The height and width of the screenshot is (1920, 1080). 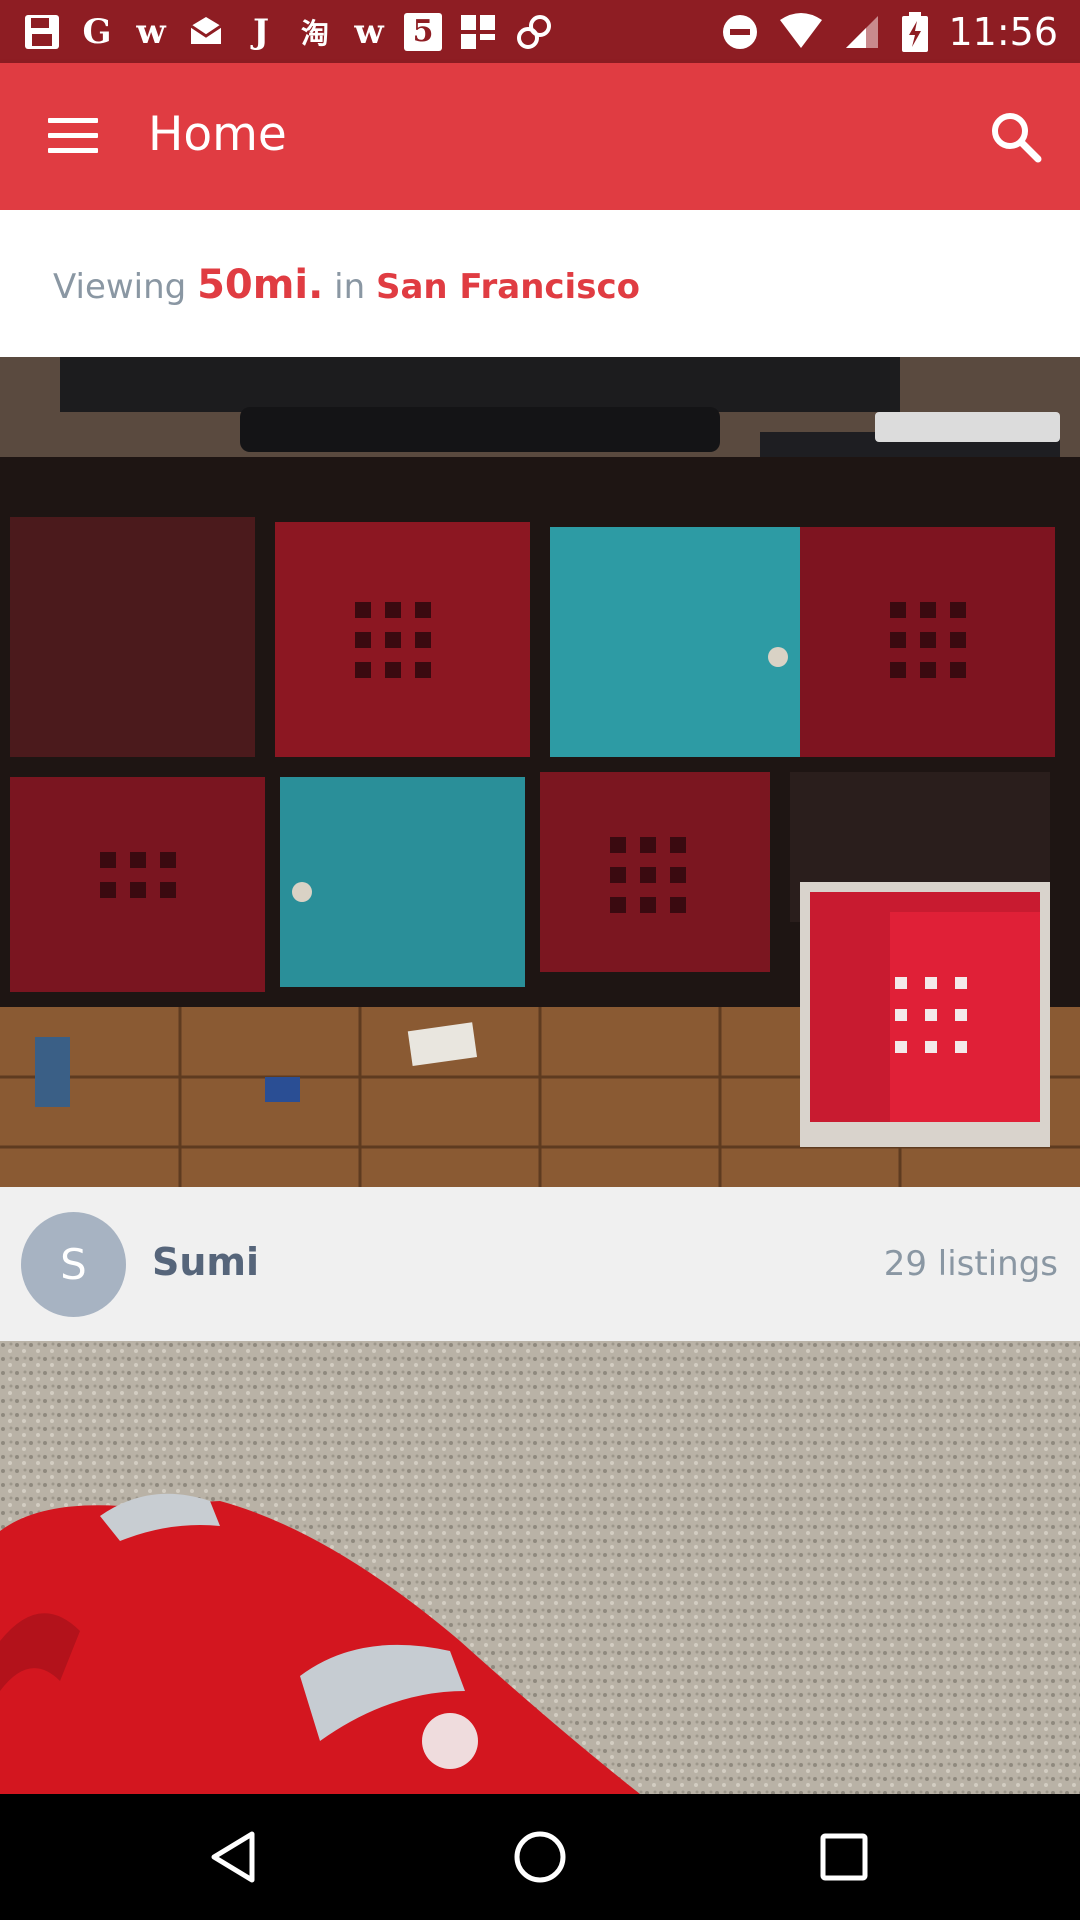 I want to click on battery-charging-icon, so click(x=915, y=31).